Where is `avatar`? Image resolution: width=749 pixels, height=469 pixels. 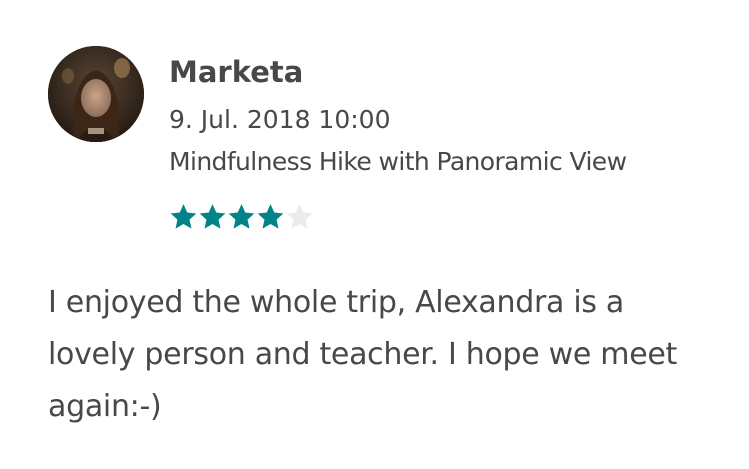 avatar is located at coordinates (96, 94).